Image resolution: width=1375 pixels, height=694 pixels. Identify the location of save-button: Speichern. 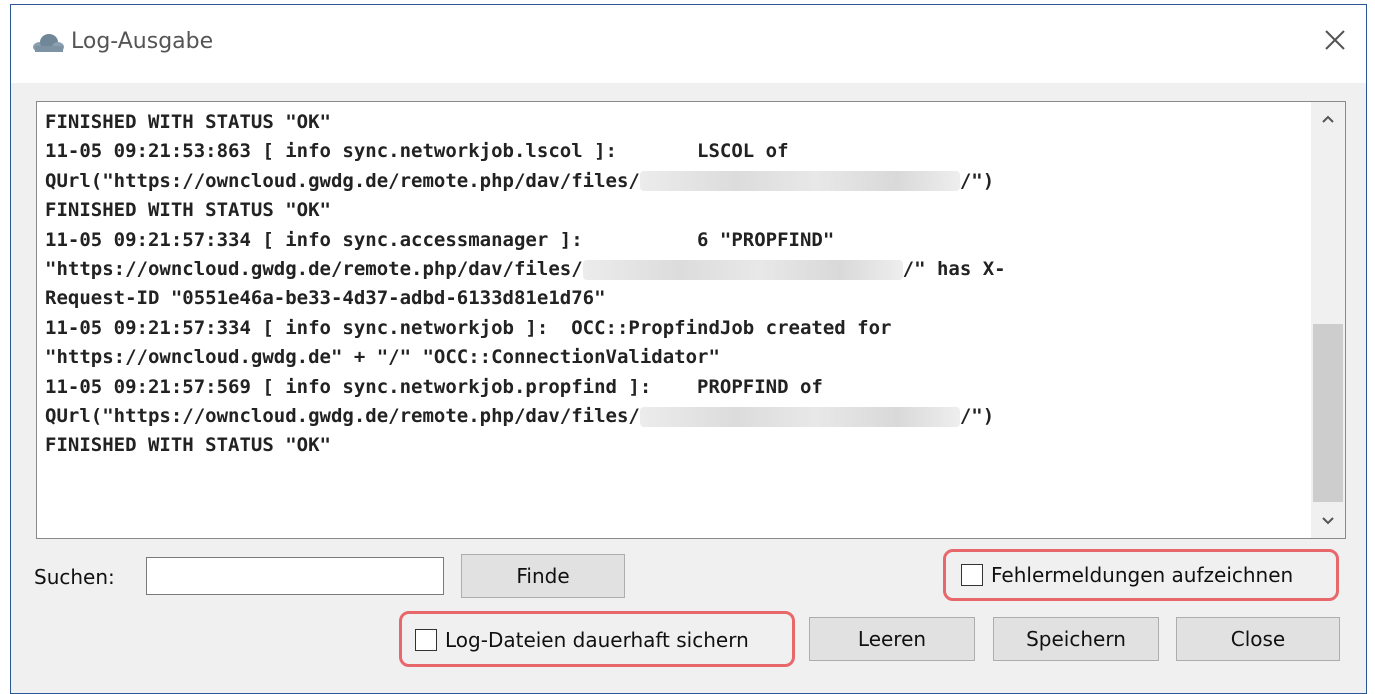
(1076, 639).